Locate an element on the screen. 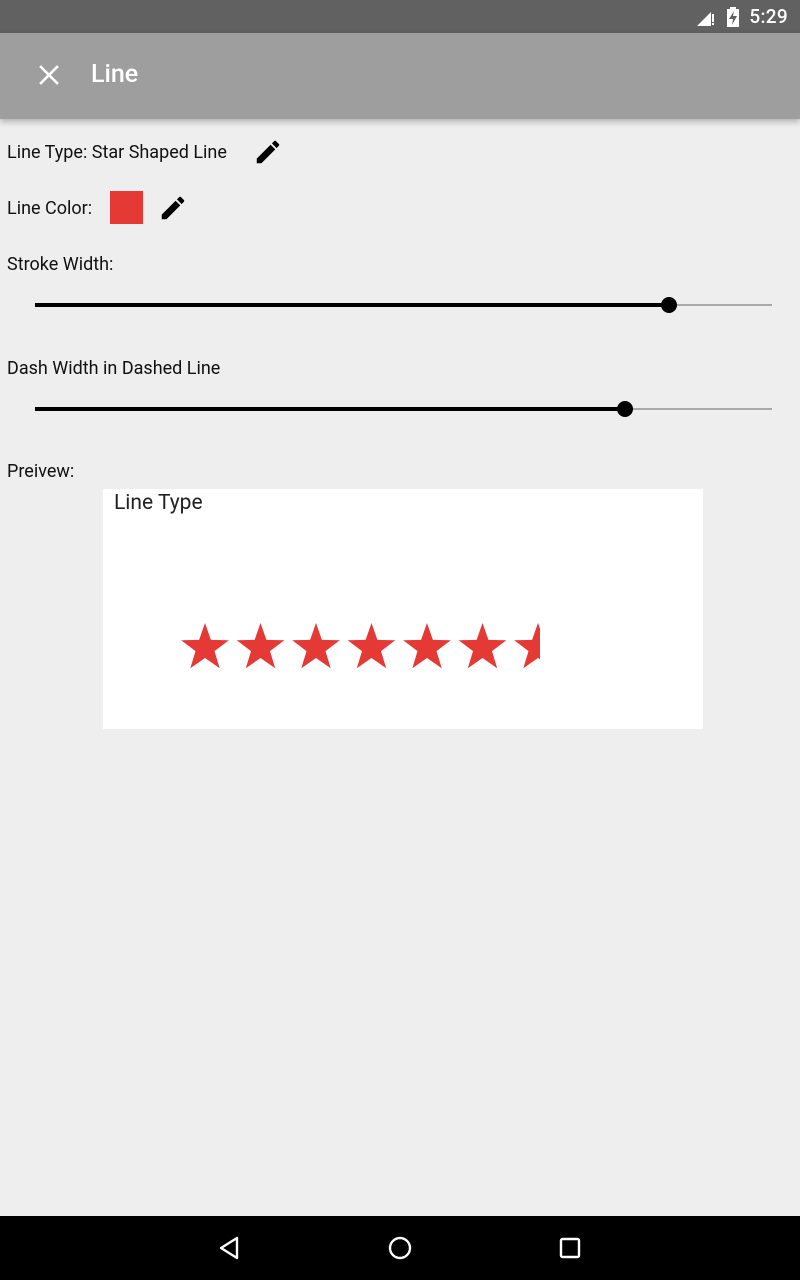  edit-line-color-button is located at coordinates (173, 208).